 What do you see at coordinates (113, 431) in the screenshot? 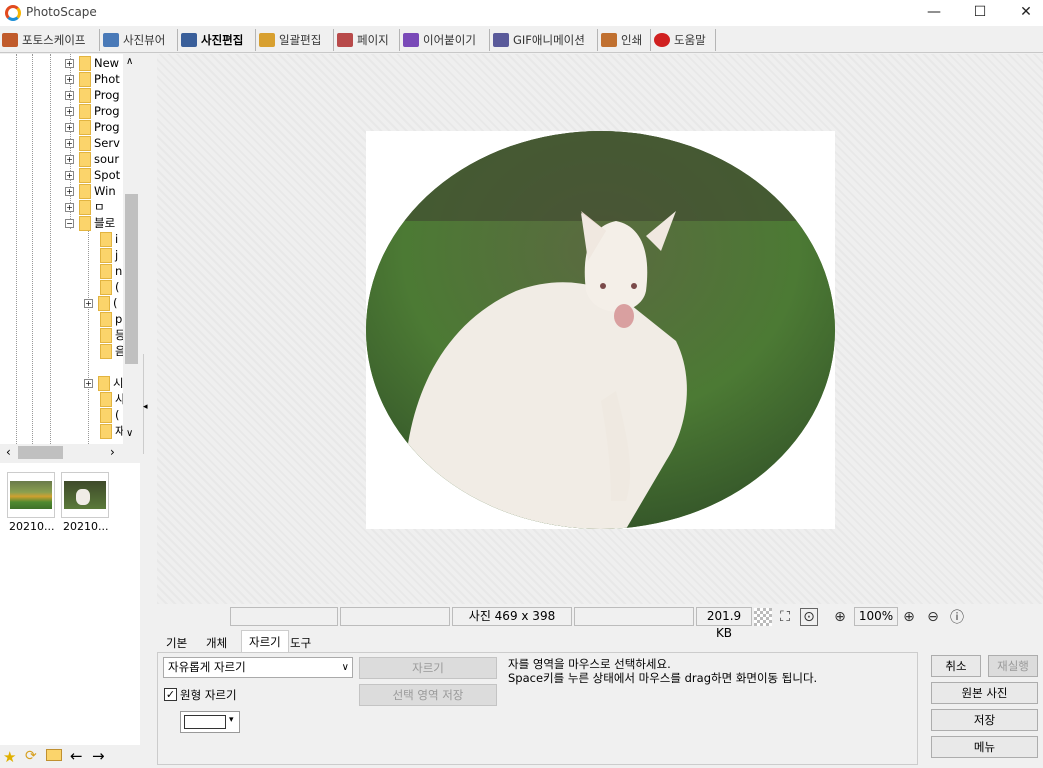
I see `tree-node: 재` at bounding box center [113, 431].